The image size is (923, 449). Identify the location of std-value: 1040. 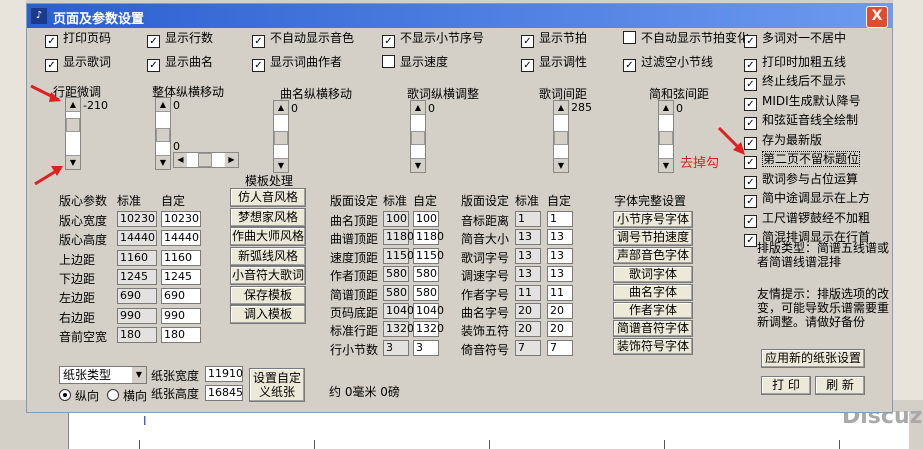
(398, 311).